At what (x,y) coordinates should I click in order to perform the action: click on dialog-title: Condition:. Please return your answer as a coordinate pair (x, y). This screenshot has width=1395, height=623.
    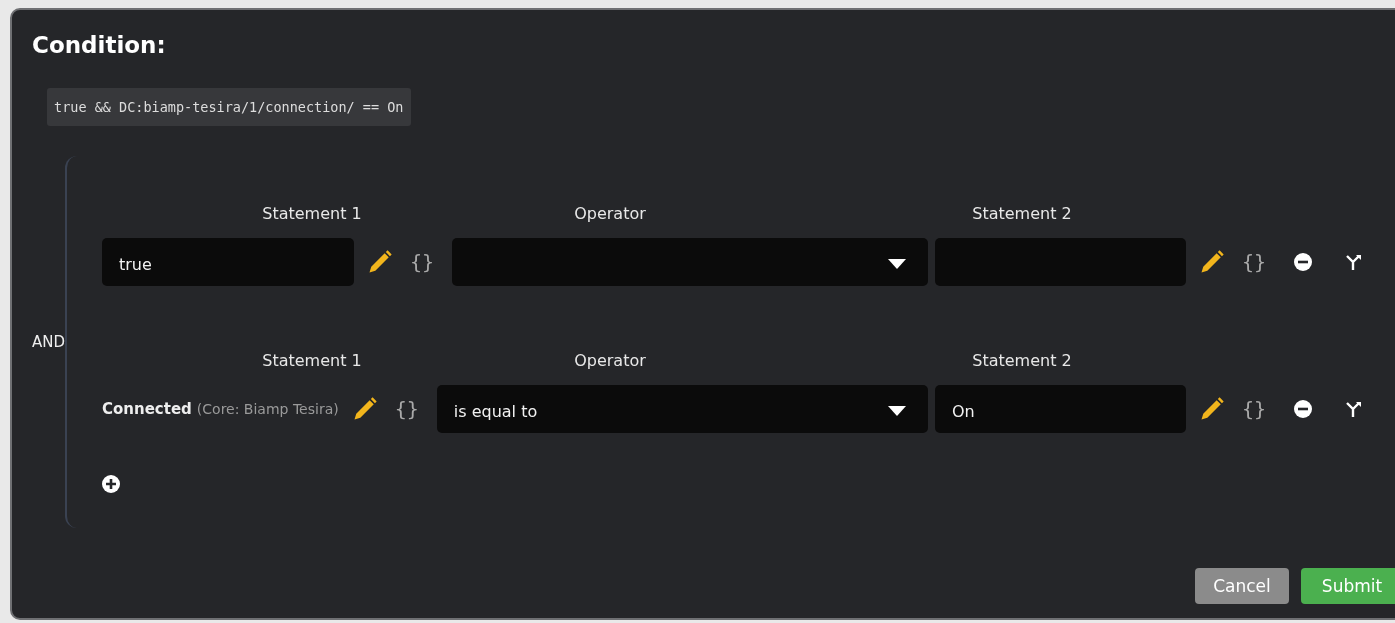
    Looking at the image, I should click on (99, 46).